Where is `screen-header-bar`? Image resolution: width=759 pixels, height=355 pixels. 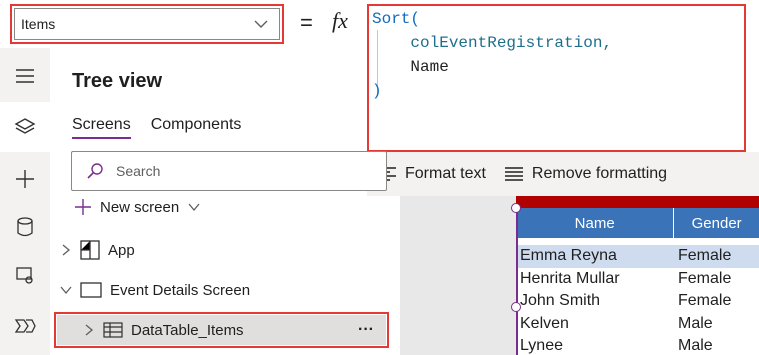 screen-header-bar is located at coordinates (637, 202).